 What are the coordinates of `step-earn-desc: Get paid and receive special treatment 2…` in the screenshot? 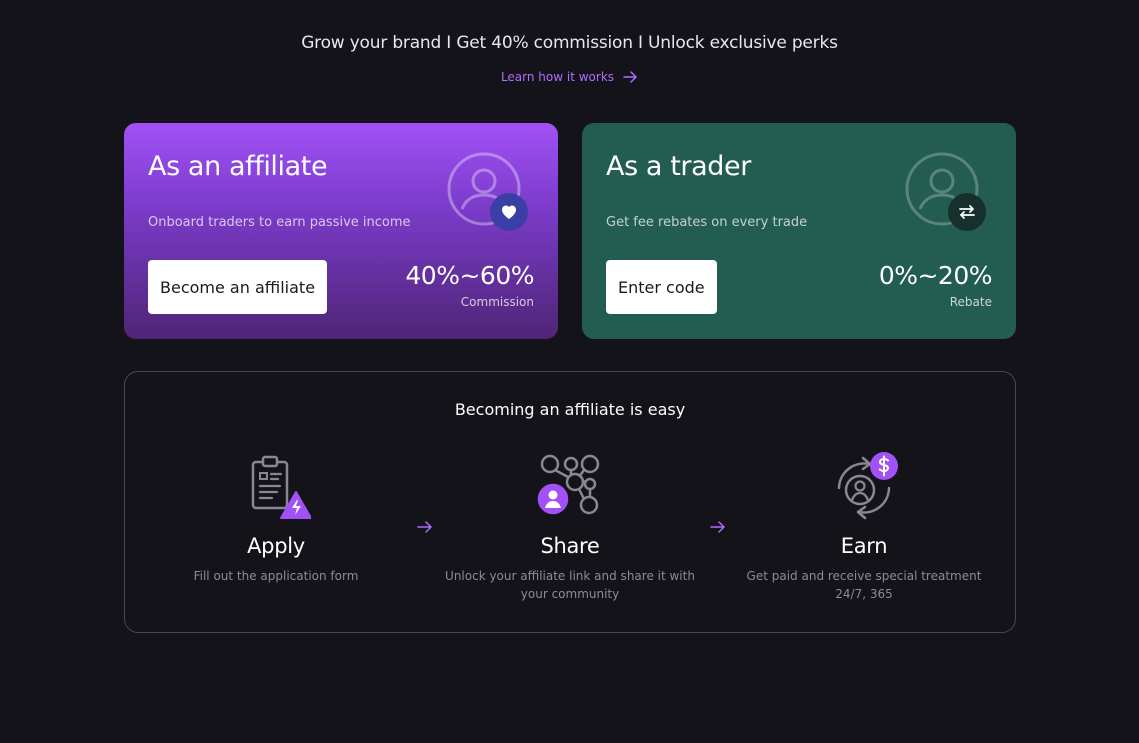 It's located at (864, 585).